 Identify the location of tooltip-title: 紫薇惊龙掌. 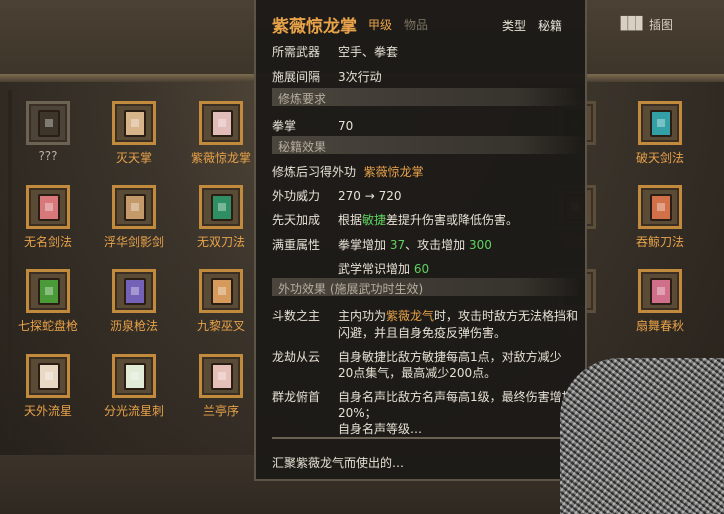
(314, 27).